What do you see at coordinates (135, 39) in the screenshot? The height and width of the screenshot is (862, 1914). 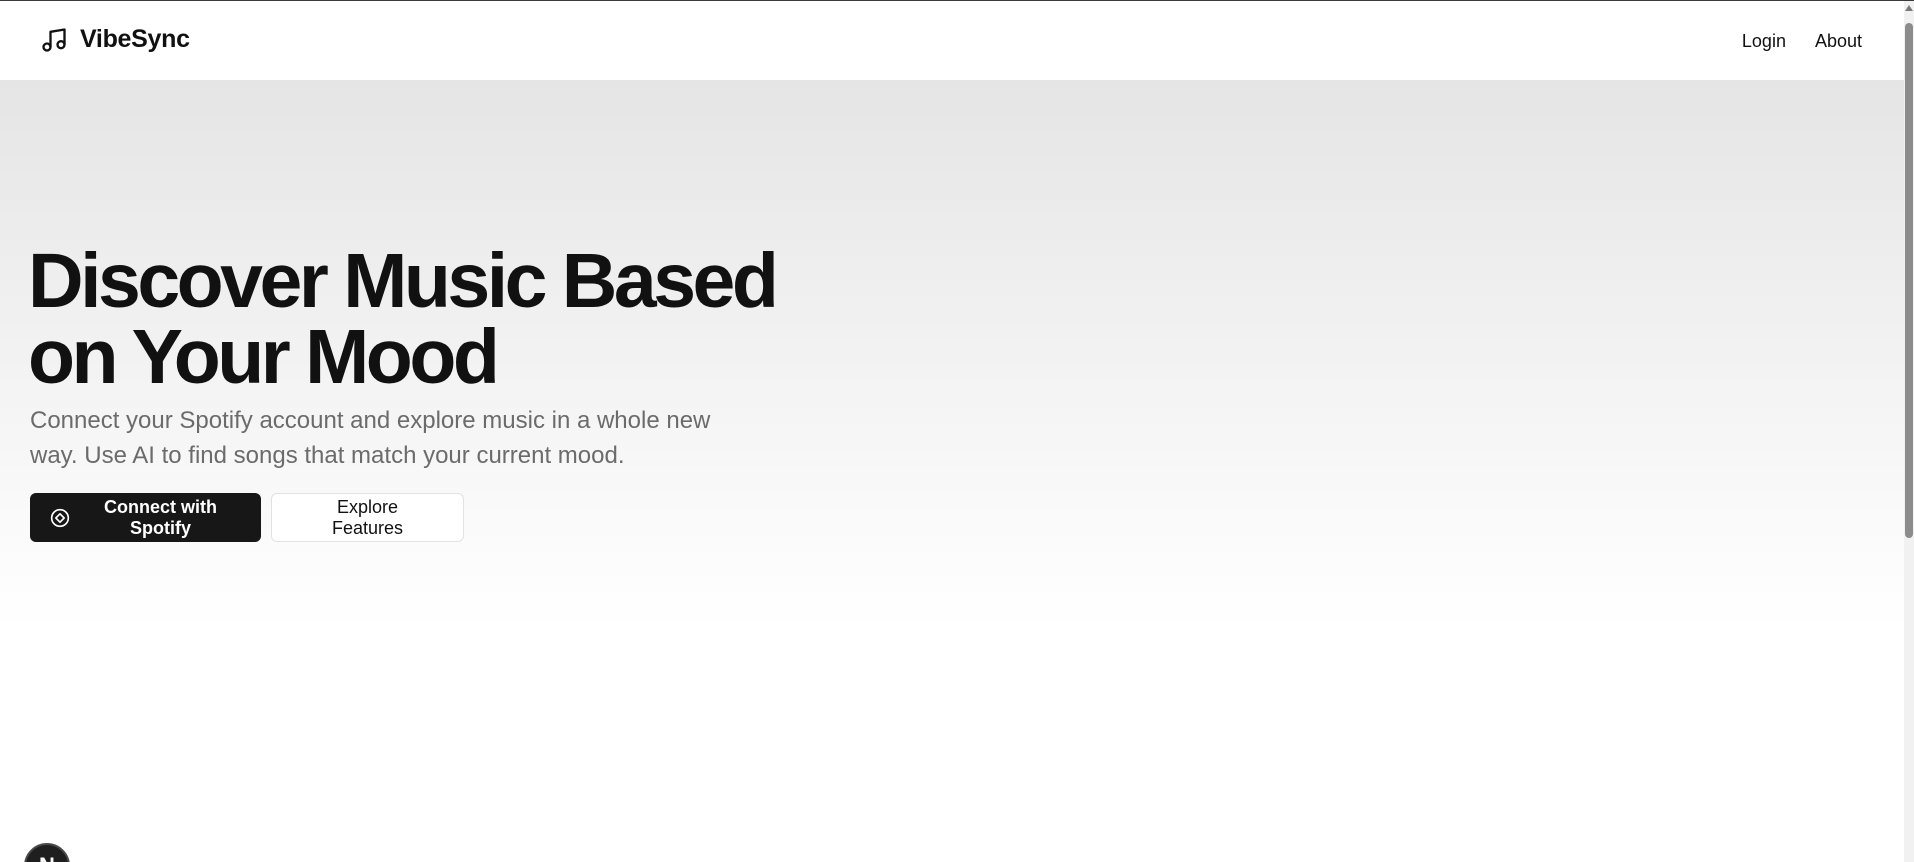 I see `brand-name: VibeSync` at bounding box center [135, 39].